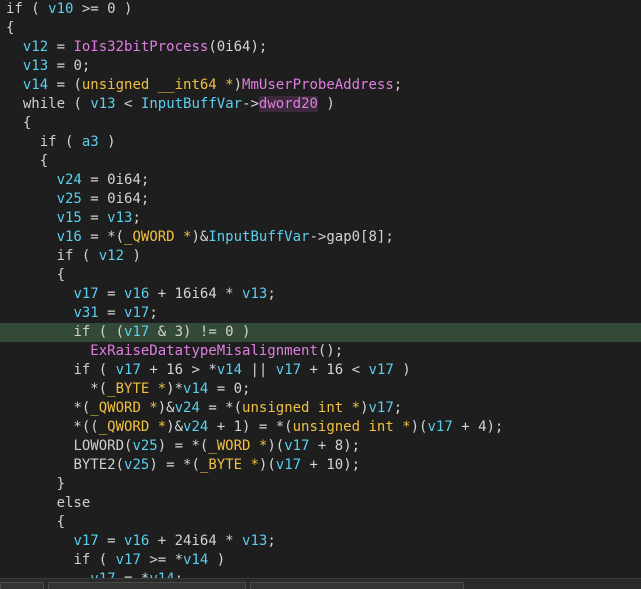 Image resolution: width=641 pixels, height=589 pixels. What do you see at coordinates (196, 541) in the screenshot?
I see `code-text: + 24i64 *` at bounding box center [196, 541].